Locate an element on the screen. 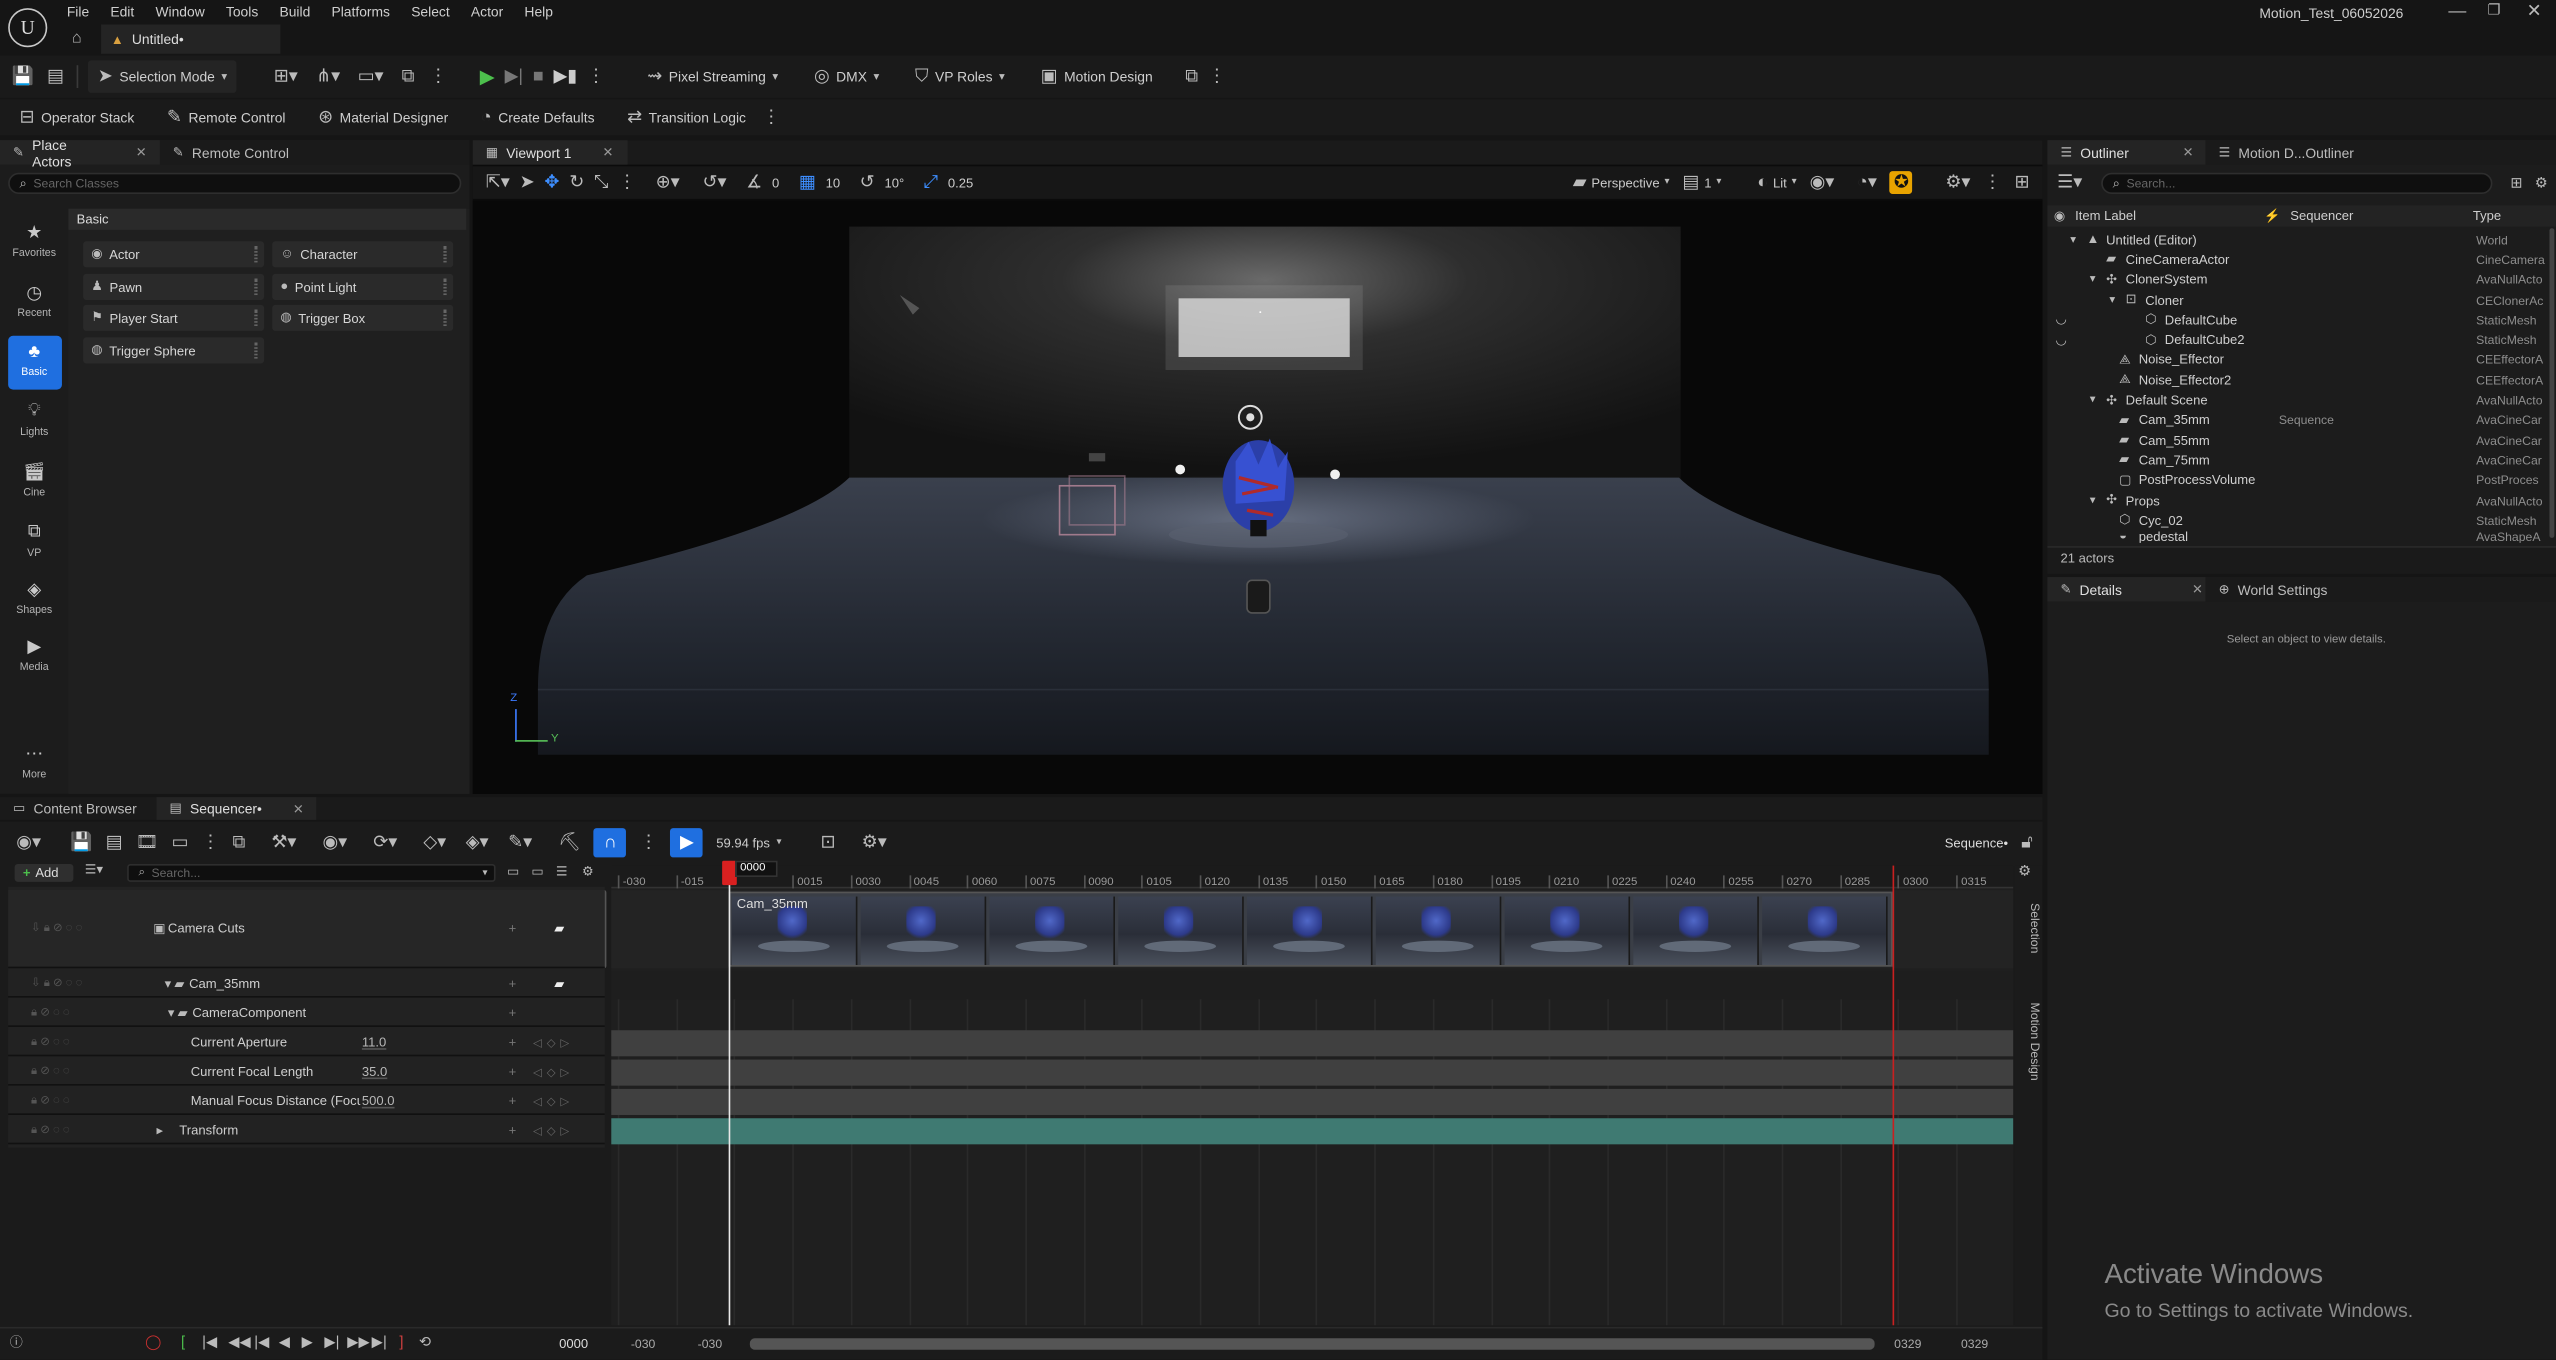 The height and width of the screenshot is (1360, 2556). menu-window: Window is located at coordinates (179, 11).